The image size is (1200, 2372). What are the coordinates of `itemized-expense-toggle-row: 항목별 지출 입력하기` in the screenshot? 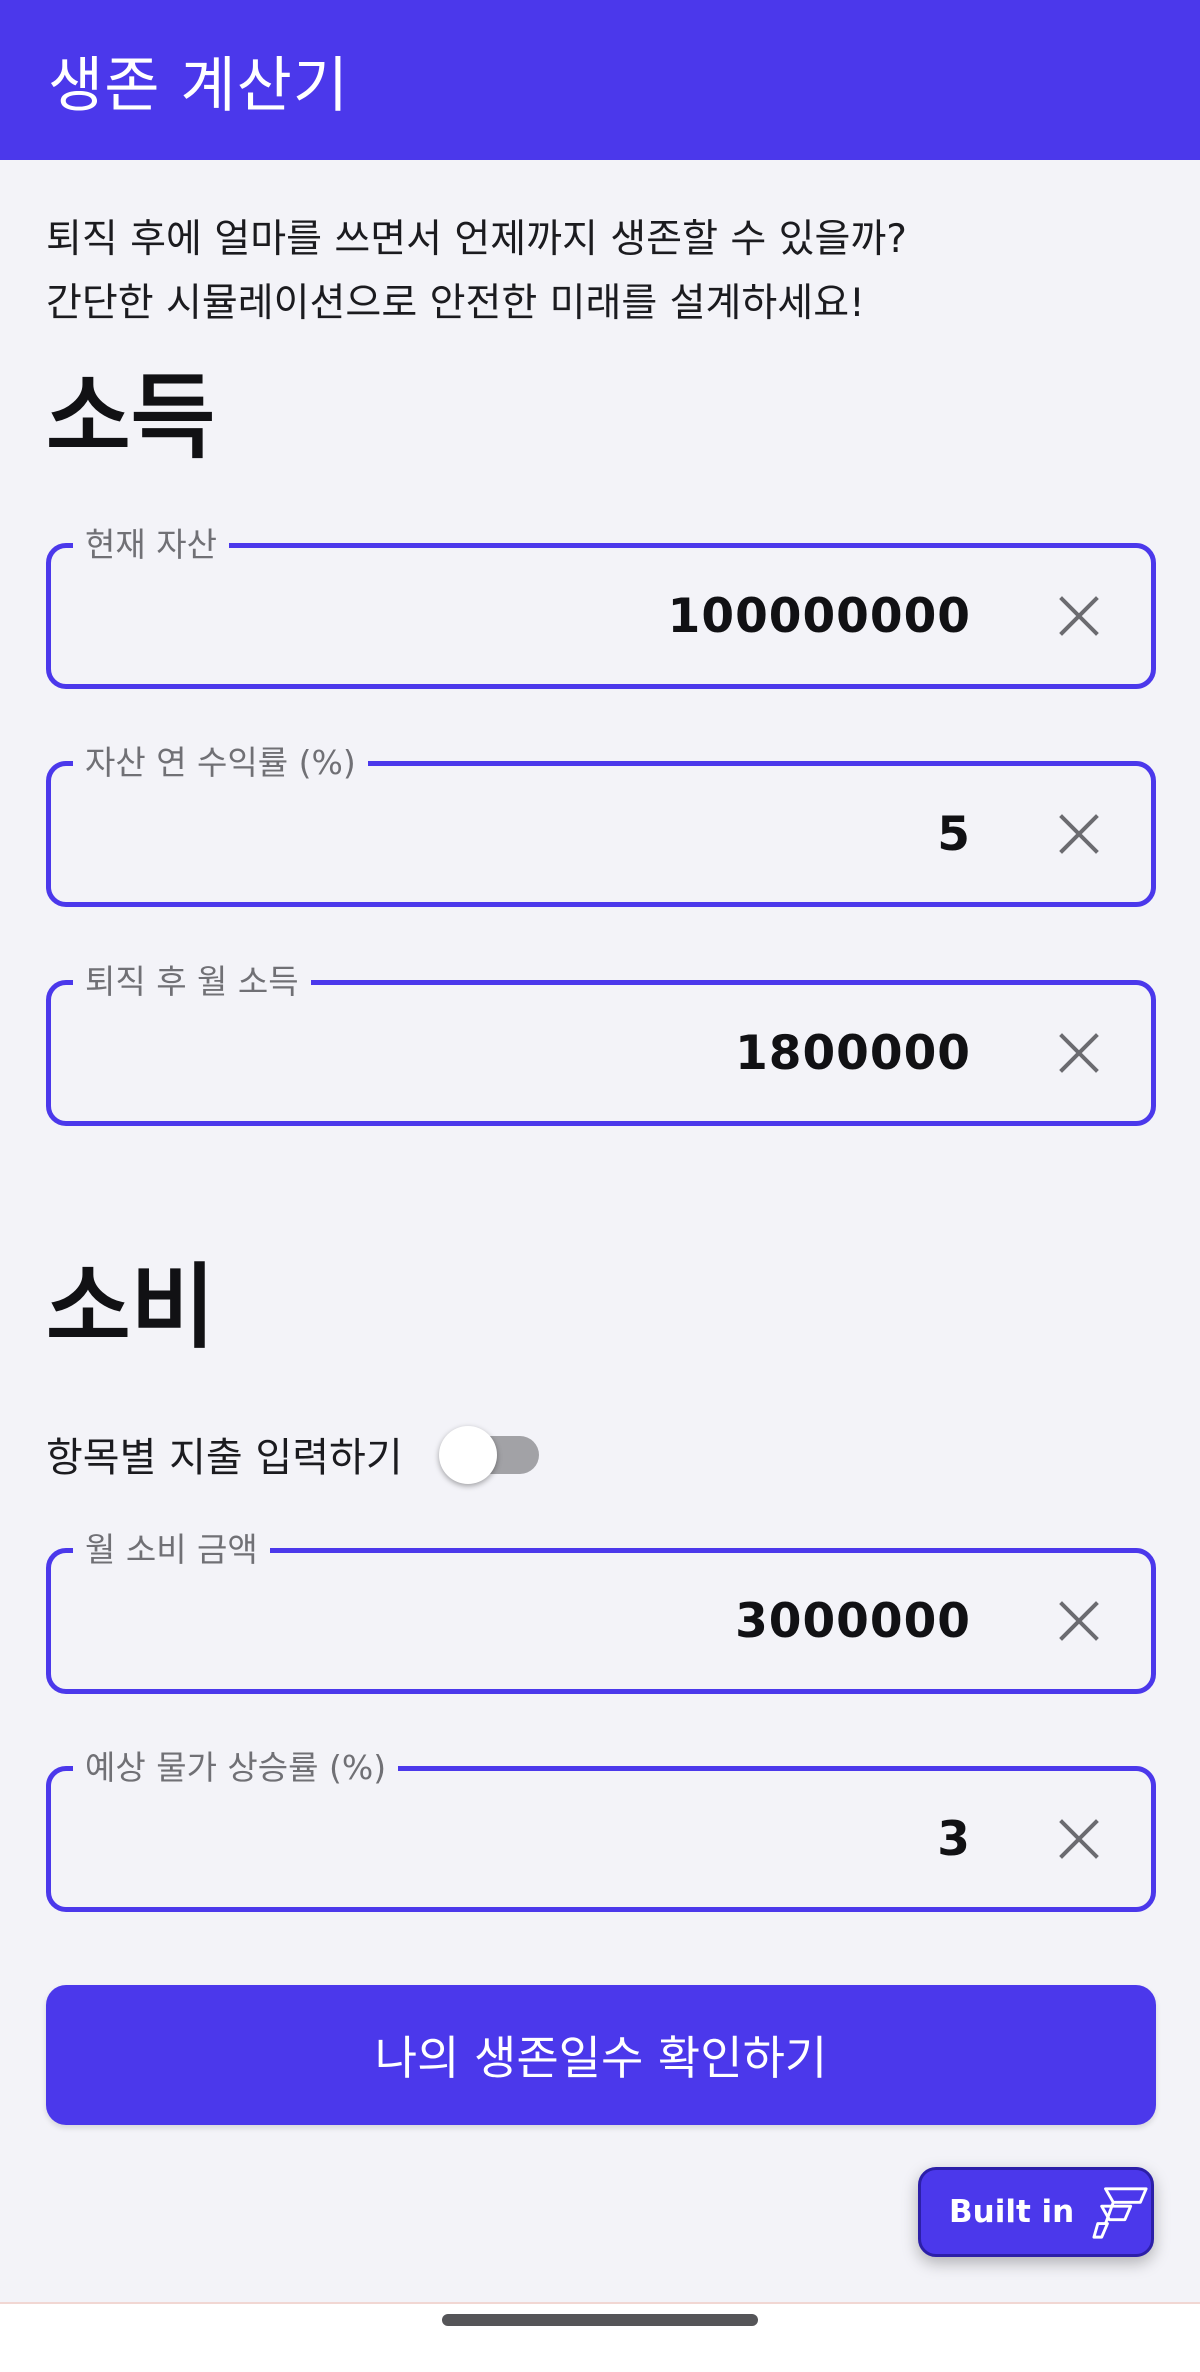 It's located at (294, 1454).